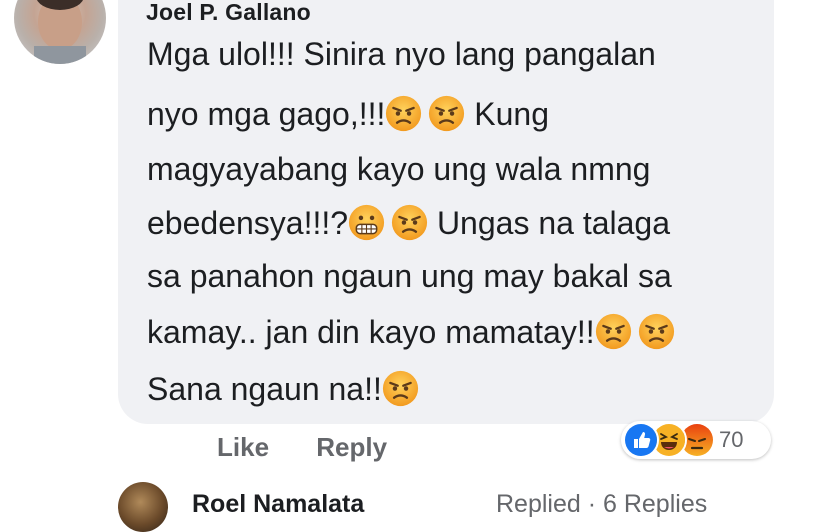 The image size is (825, 532). I want to click on comment-text-line: ebedensya!!!? Ungas na talaga, so click(408, 223).